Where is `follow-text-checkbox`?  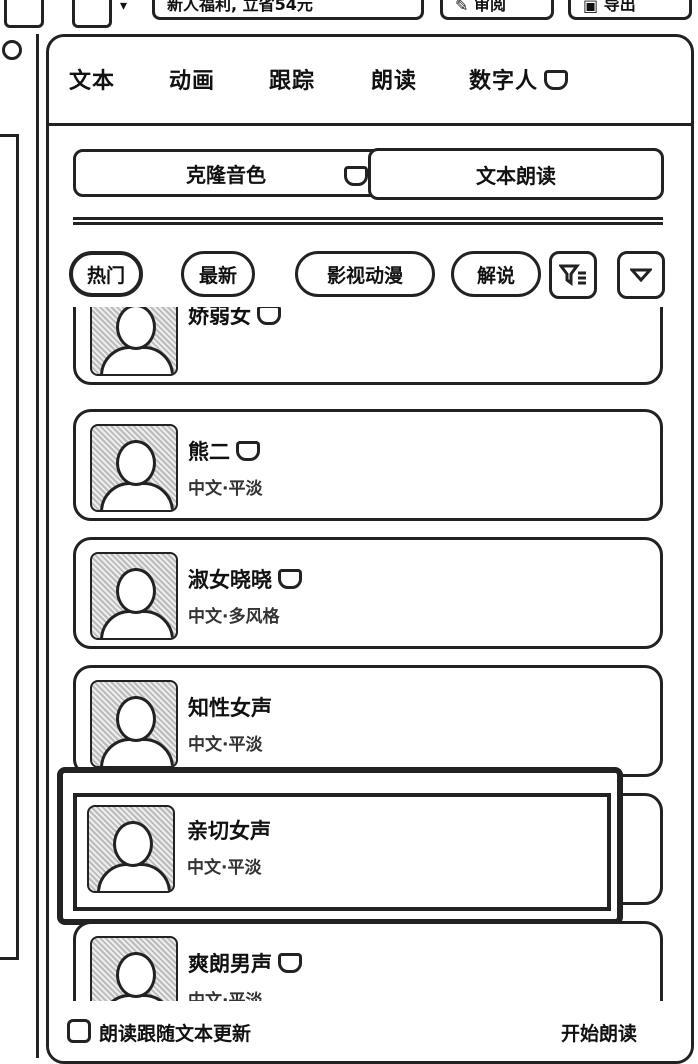
follow-text-checkbox is located at coordinates (79, 1031).